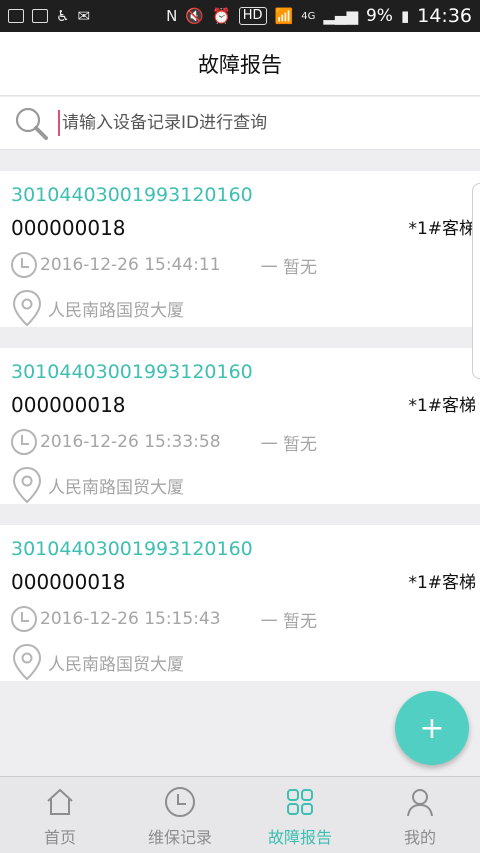 The width and height of the screenshot is (480, 853). What do you see at coordinates (63, 16) in the screenshot?
I see `accessibility-icon: ♿` at bounding box center [63, 16].